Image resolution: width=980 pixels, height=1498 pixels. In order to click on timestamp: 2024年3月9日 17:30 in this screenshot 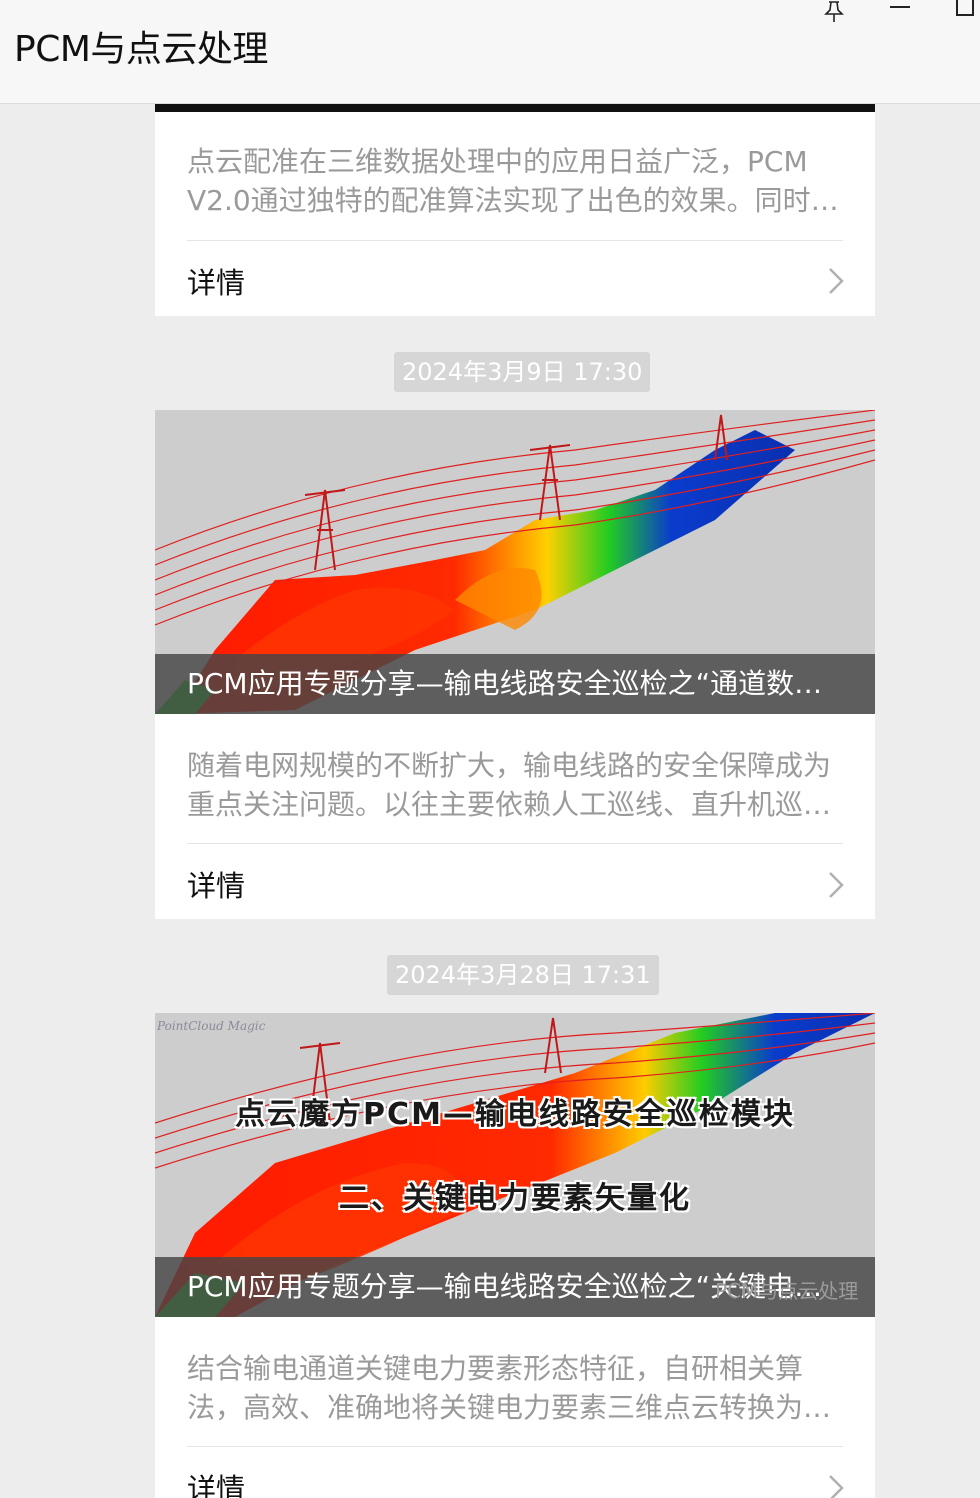, I will do `click(522, 372)`.